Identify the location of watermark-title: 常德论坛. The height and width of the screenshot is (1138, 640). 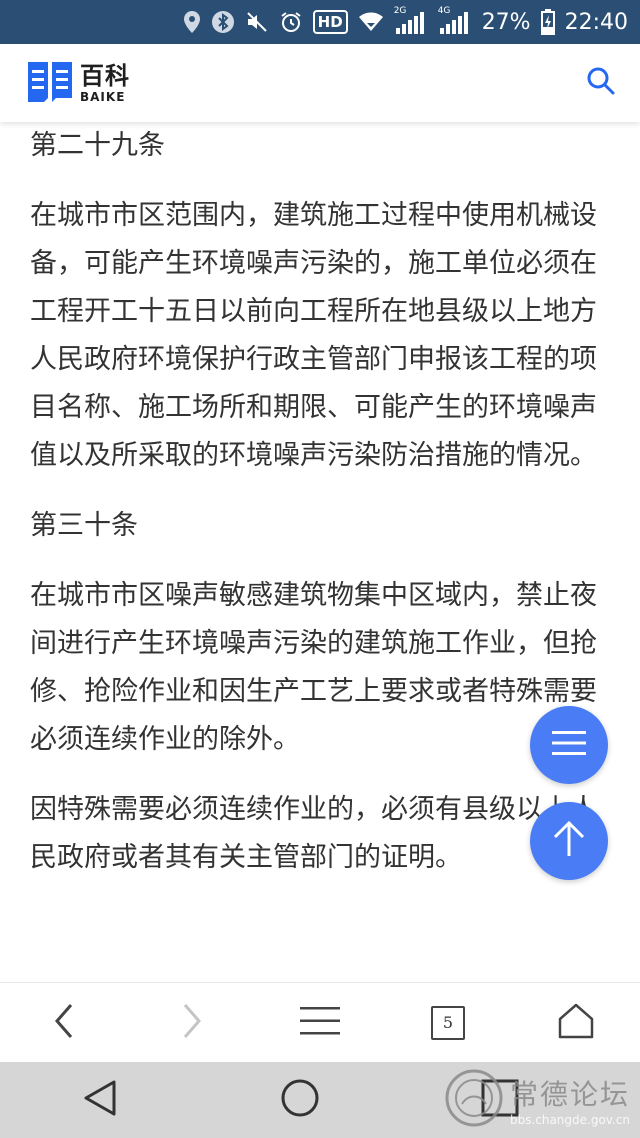
(569, 1094).